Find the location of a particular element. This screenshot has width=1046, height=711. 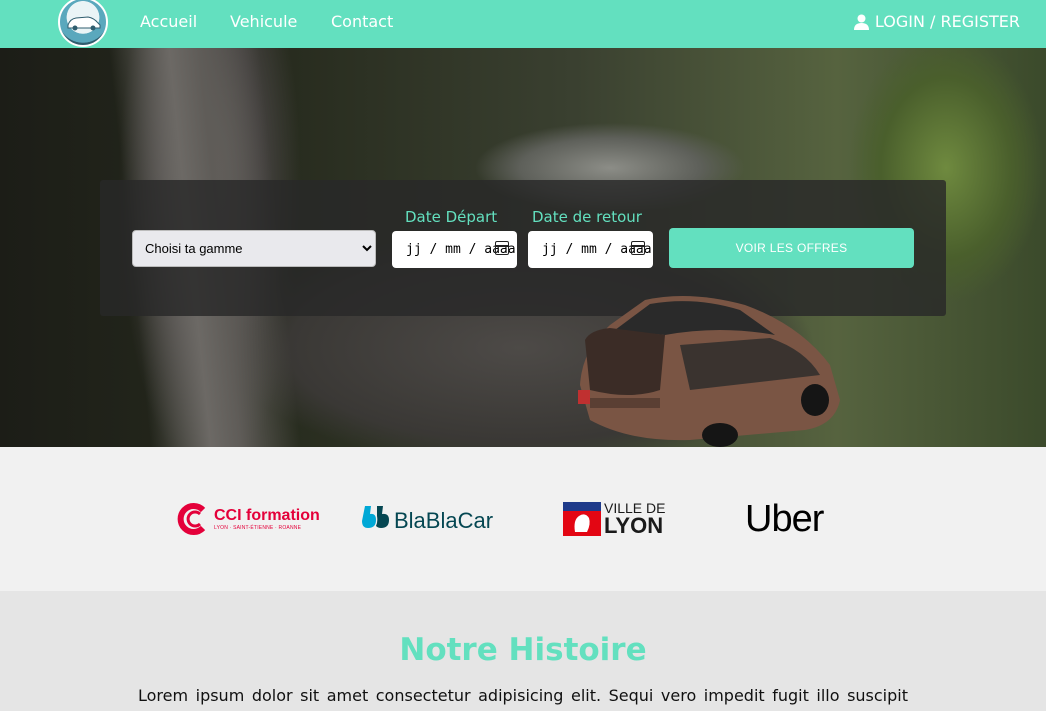

login-register-link: LOGIN / REGISTER is located at coordinates (936, 21).